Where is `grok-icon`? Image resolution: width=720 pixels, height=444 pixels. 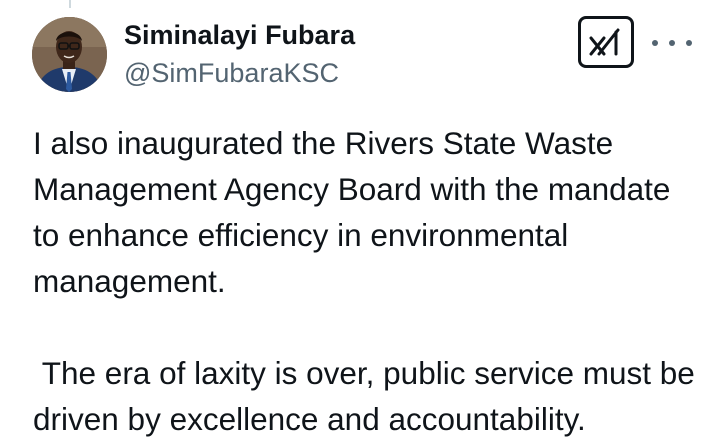 grok-icon is located at coordinates (604, 42).